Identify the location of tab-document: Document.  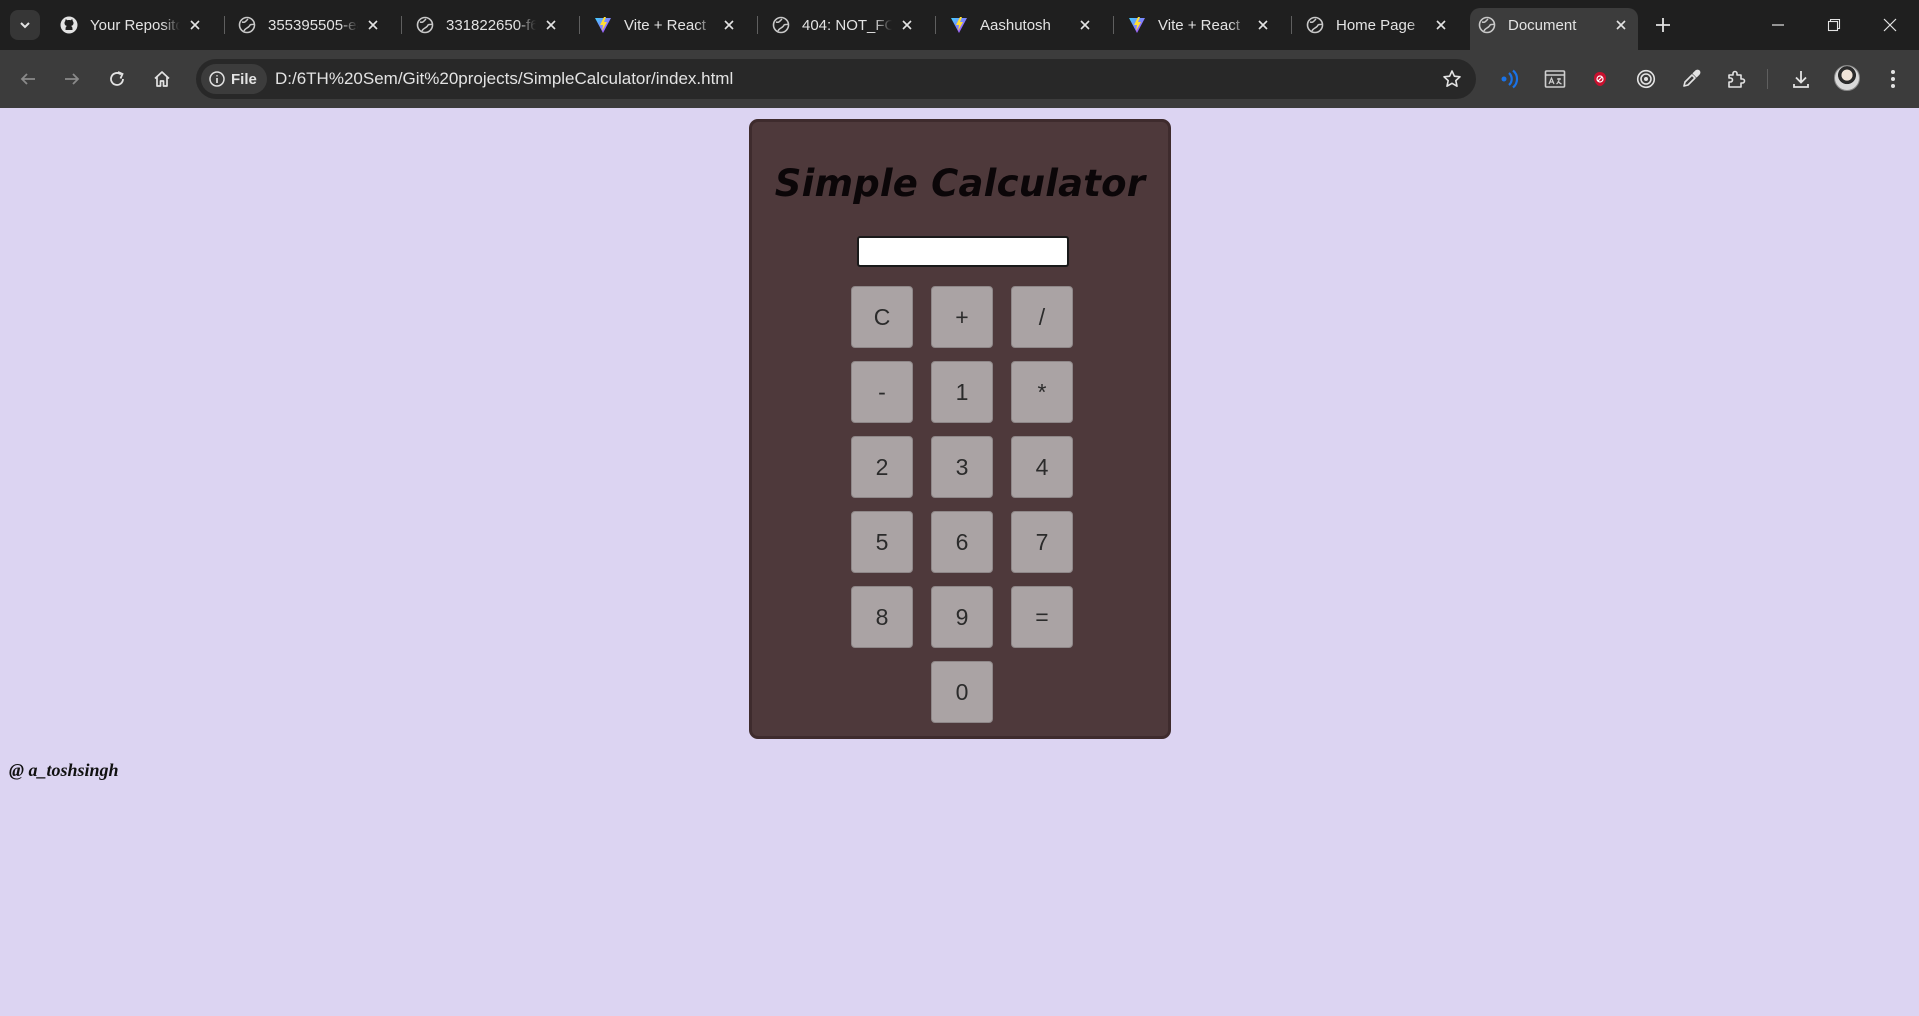
(1554, 29).